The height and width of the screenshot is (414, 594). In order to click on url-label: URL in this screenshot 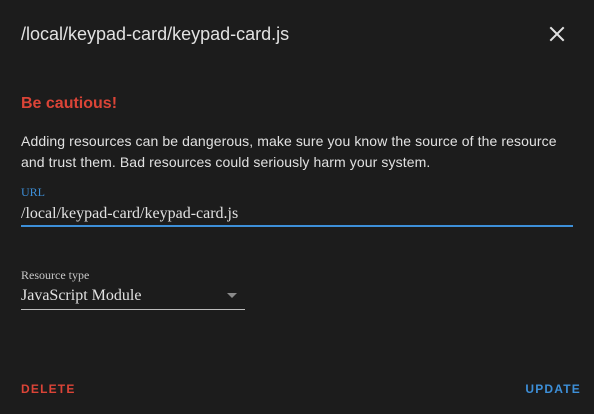, I will do `click(33, 192)`.